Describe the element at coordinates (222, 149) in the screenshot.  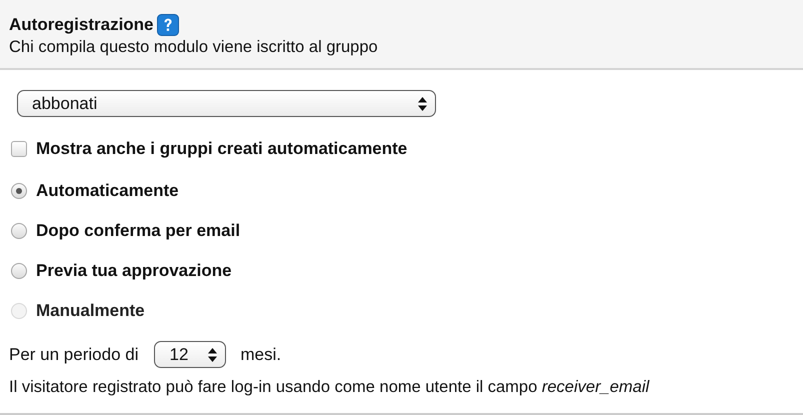
I see `checkbox-label: Mostra anche i gruppi creati automaticamente` at that location.